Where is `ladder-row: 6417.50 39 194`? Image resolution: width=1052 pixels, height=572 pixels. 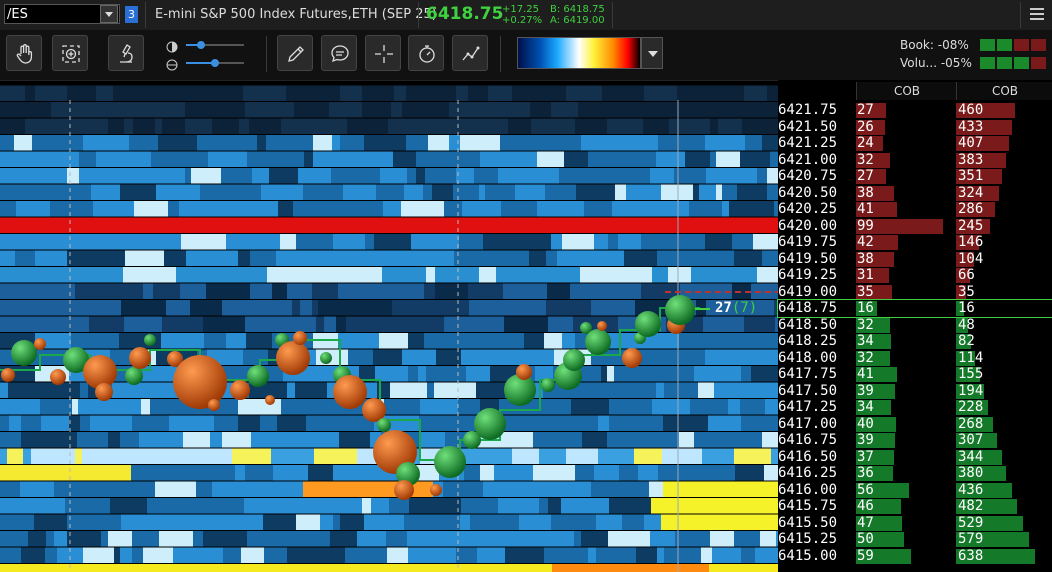
ladder-row: 6417.50 39 194 is located at coordinates (915, 391).